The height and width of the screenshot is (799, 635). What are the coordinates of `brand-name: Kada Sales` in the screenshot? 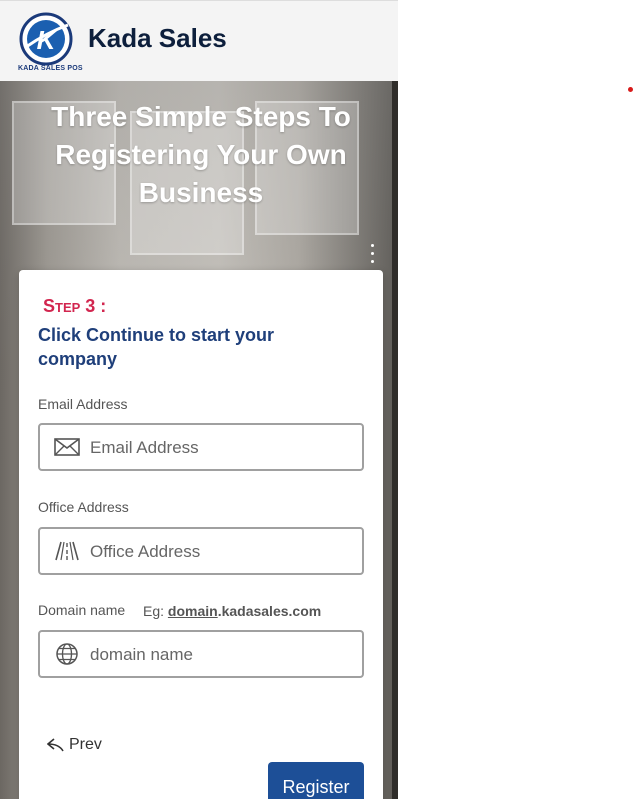 It's located at (157, 38).